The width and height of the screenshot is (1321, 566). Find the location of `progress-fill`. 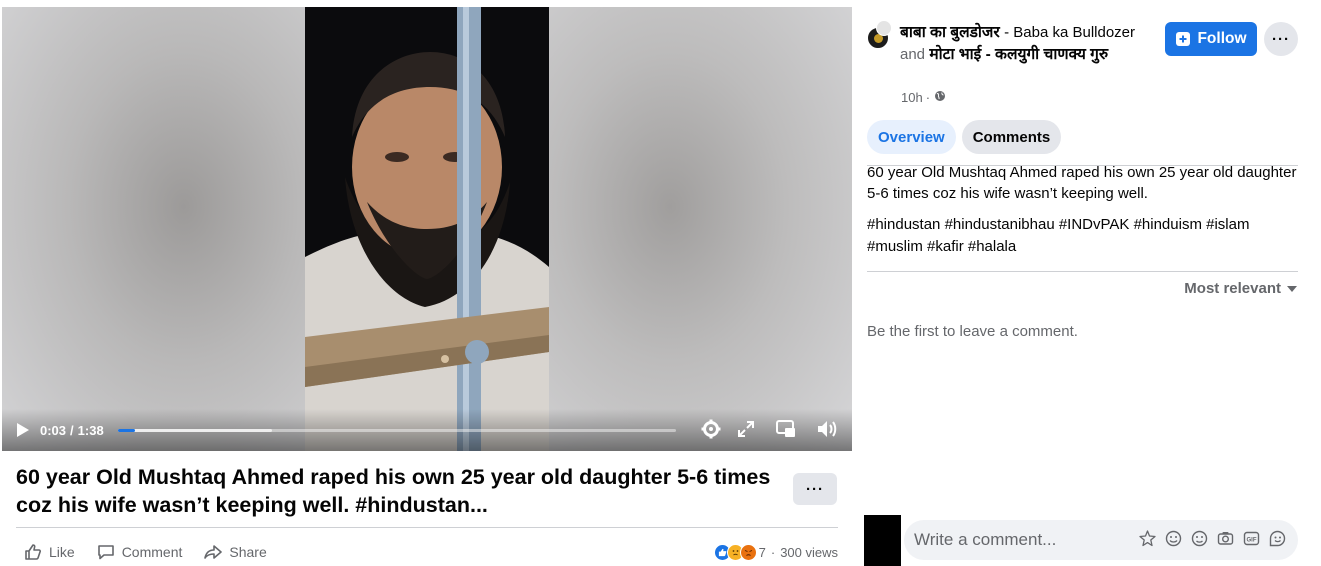

progress-fill is located at coordinates (126, 430).